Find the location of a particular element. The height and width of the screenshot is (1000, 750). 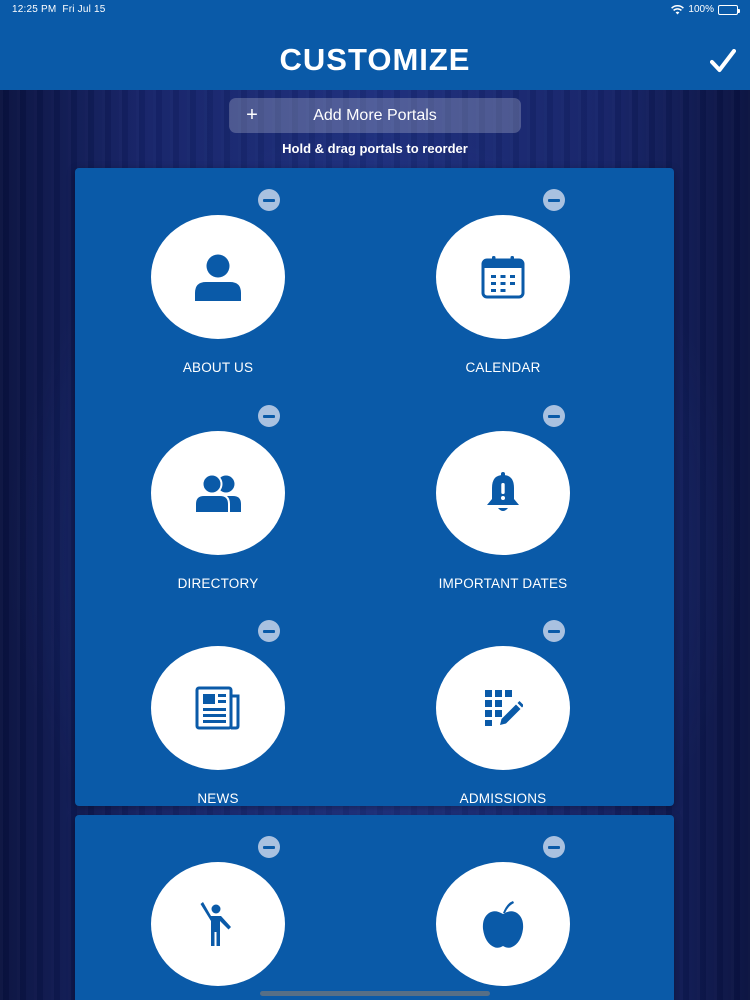

portal-tile-admissions: ADMISSIONS is located at coordinates (503, 702).